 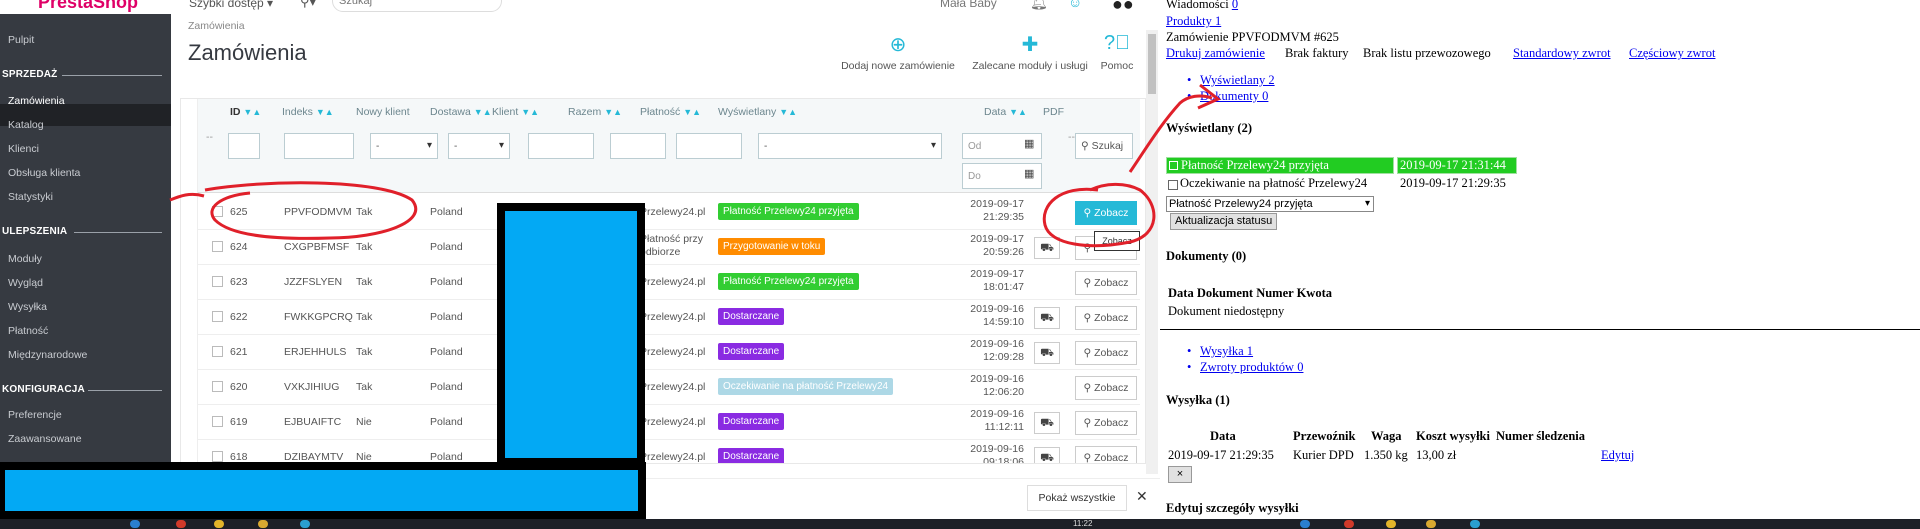 What do you see at coordinates (1104, 146) in the screenshot?
I see `search-button: ⚲ Szukaj` at bounding box center [1104, 146].